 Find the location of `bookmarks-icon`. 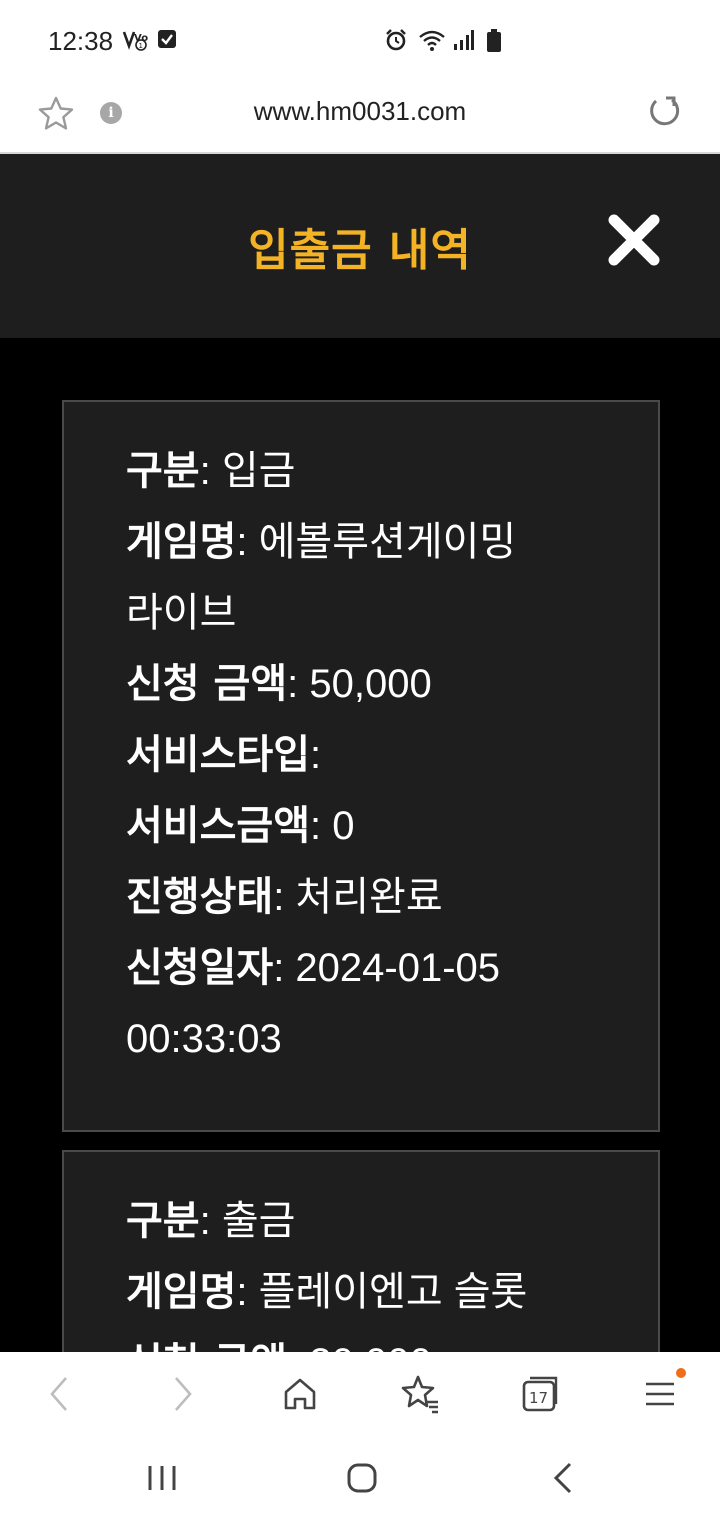

bookmarks-icon is located at coordinates (420, 1394).